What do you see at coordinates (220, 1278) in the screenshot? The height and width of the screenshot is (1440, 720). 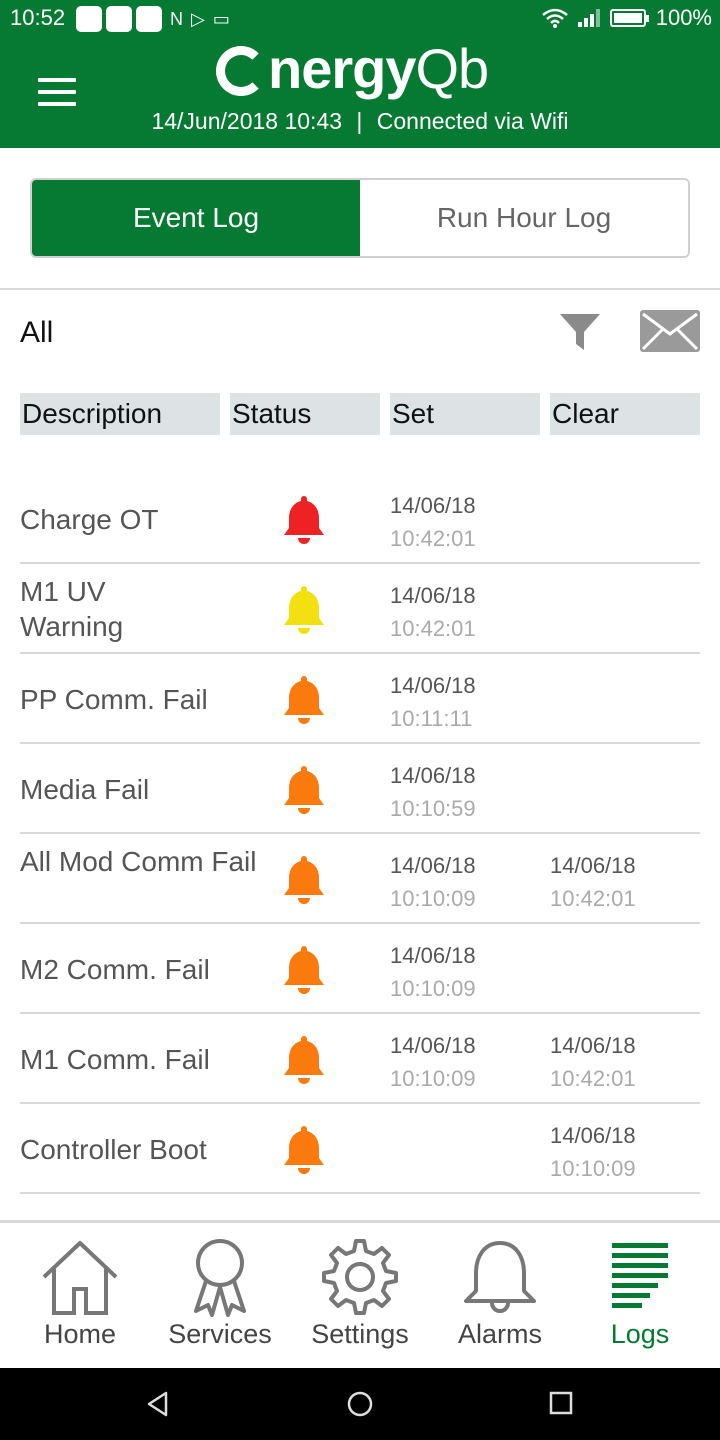 I see `ribbon-icon` at bounding box center [220, 1278].